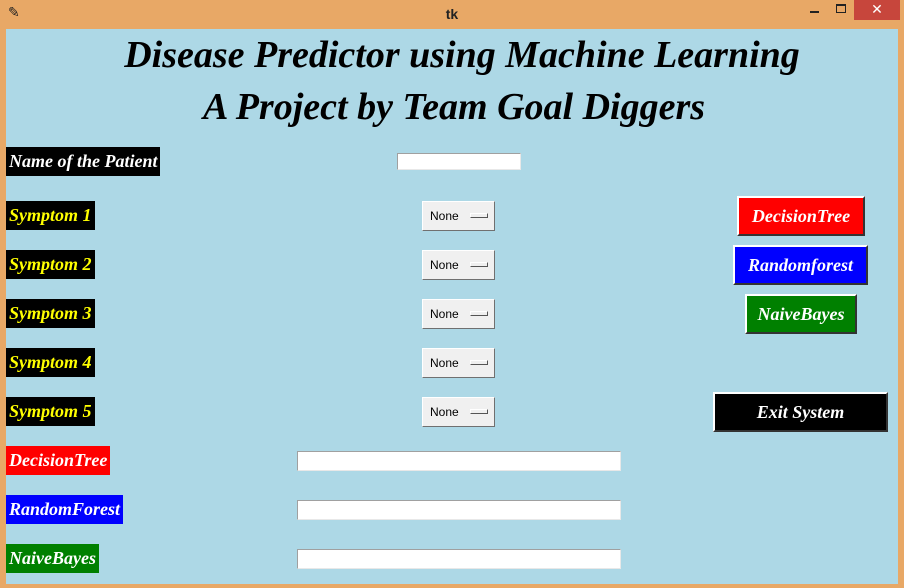 Image resolution: width=904 pixels, height=588 pixels. What do you see at coordinates (58, 460) in the screenshot?
I see `decision-tree-result-label: DecisionTree` at bounding box center [58, 460].